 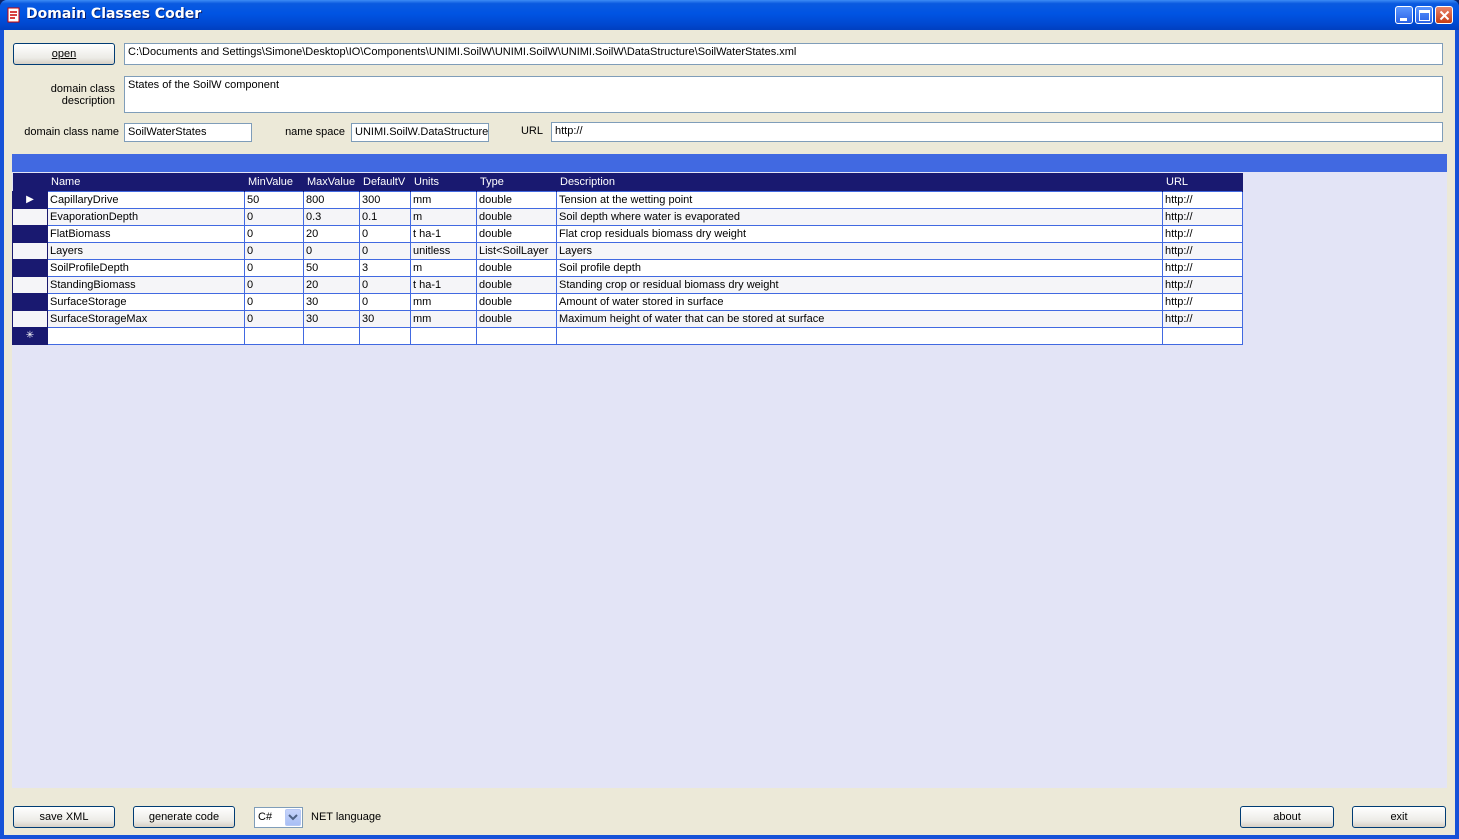 What do you see at coordinates (188, 132) in the screenshot?
I see `class-name-field: SoilWaterStates` at bounding box center [188, 132].